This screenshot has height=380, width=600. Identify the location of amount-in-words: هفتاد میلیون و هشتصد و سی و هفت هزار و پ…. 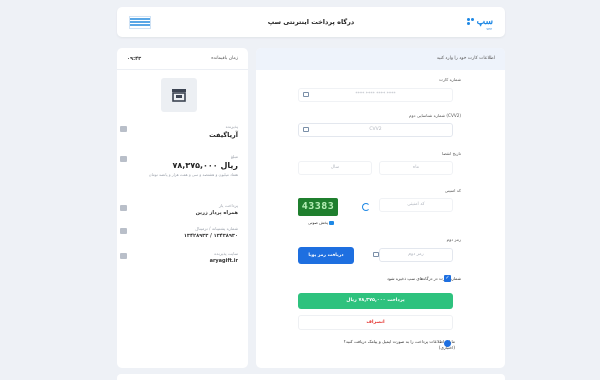
(193, 174).